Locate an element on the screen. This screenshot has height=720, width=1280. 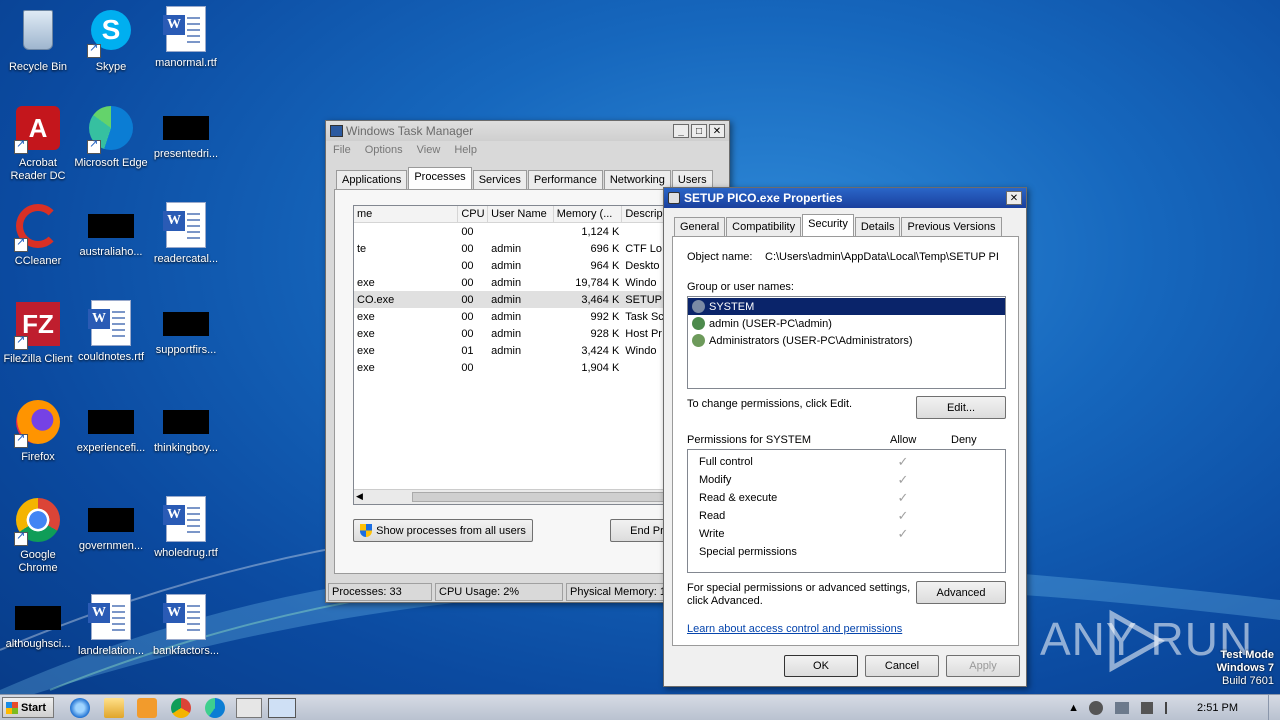
edge-taskbar-icon is located at coordinates (215, 708).